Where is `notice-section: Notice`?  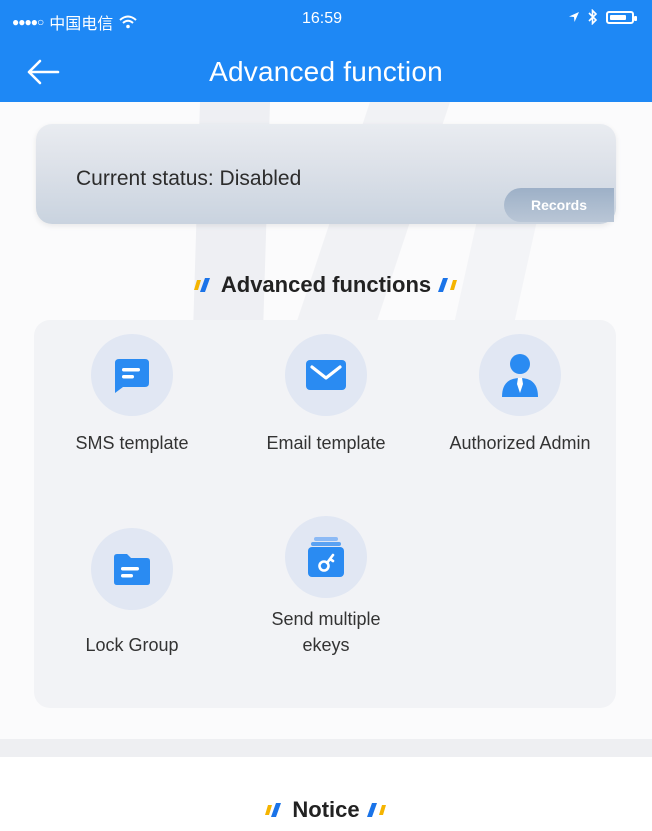
notice-section: Notice is located at coordinates (326, 794).